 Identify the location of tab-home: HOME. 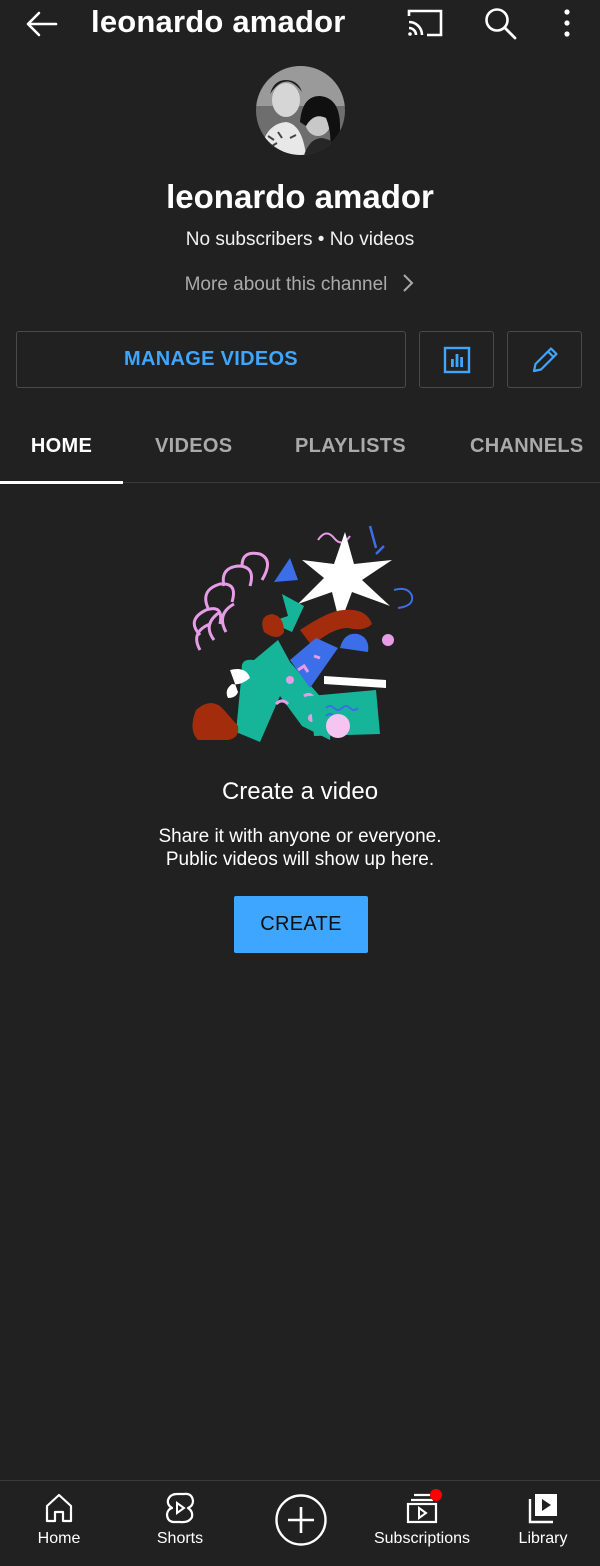
(61, 448).